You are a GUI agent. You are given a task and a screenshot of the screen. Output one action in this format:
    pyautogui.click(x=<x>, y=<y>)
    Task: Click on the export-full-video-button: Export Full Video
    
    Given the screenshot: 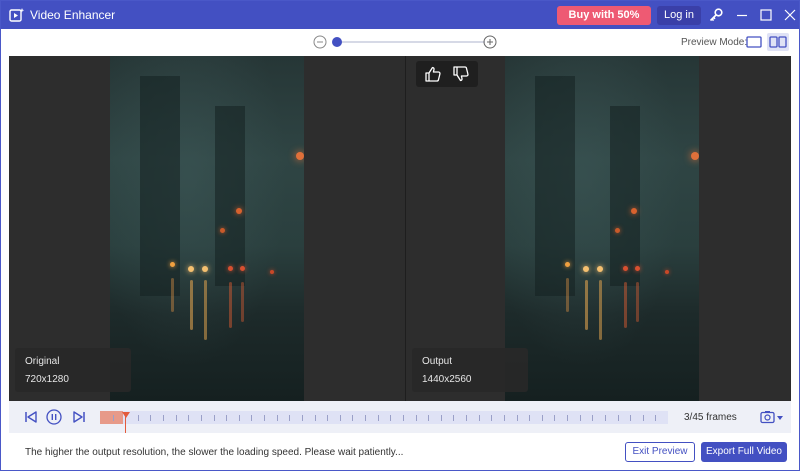 What is the action you would take?
    pyautogui.click(x=744, y=452)
    